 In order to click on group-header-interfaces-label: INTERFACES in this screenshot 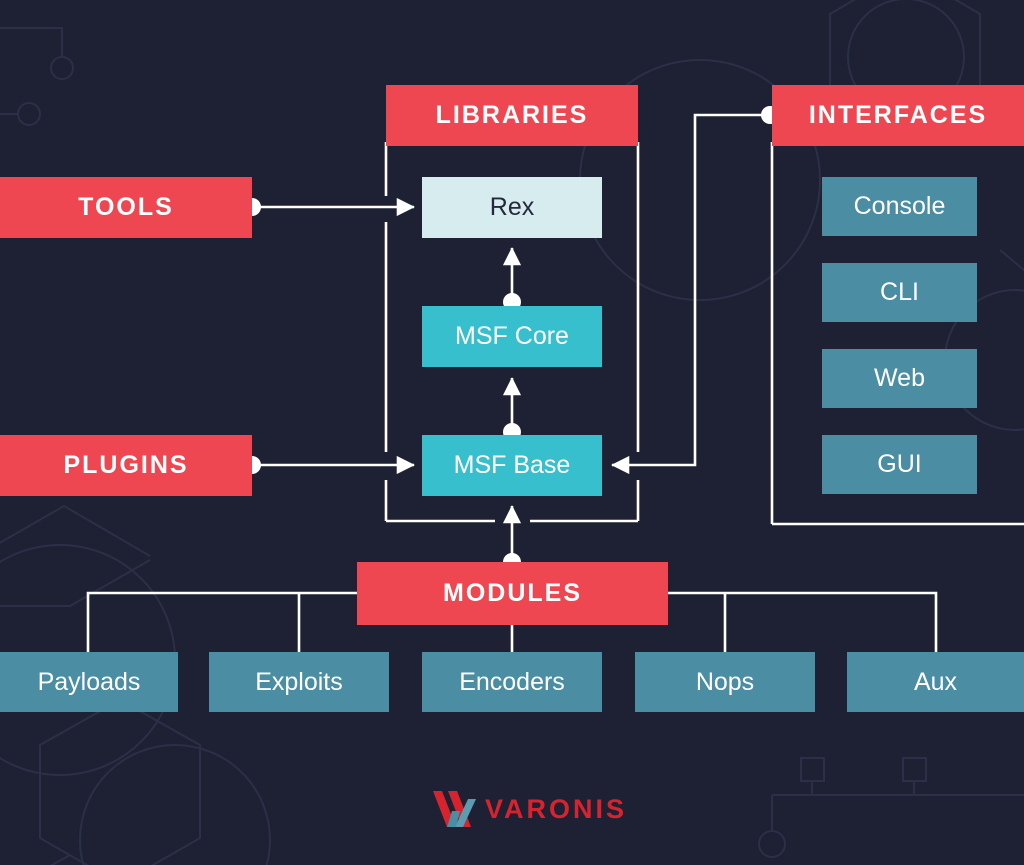, I will do `click(898, 115)`.